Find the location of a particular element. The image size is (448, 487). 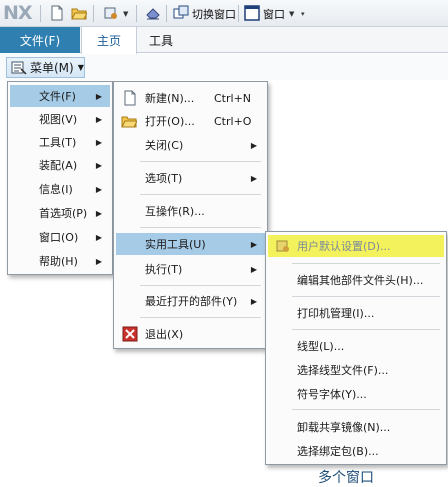

exit-icon is located at coordinates (130, 334).